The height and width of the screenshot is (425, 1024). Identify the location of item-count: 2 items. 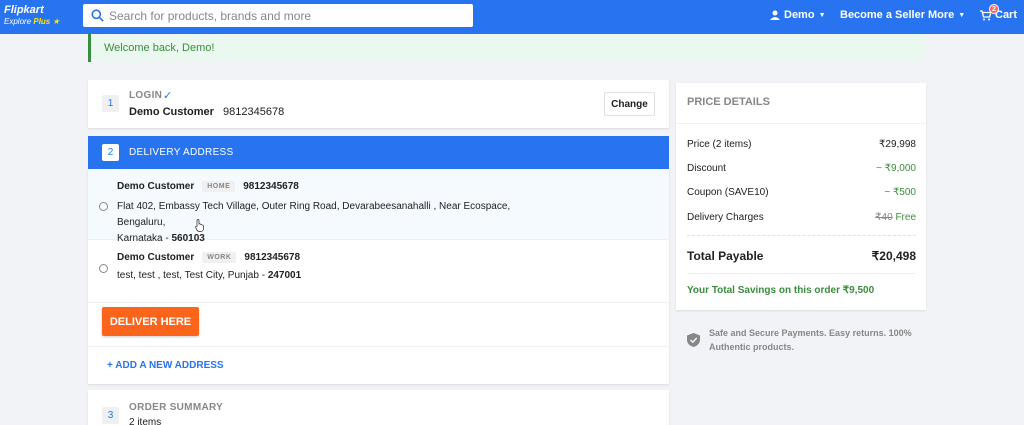
(145, 421).